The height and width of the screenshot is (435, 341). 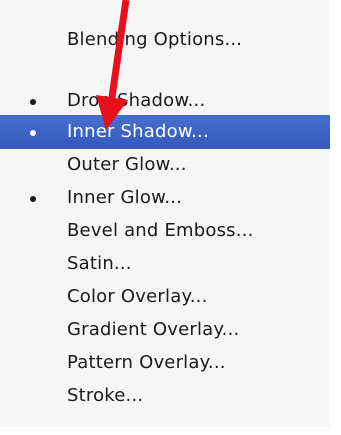 What do you see at coordinates (165, 68) in the screenshot?
I see `menu-separator` at bounding box center [165, 68].